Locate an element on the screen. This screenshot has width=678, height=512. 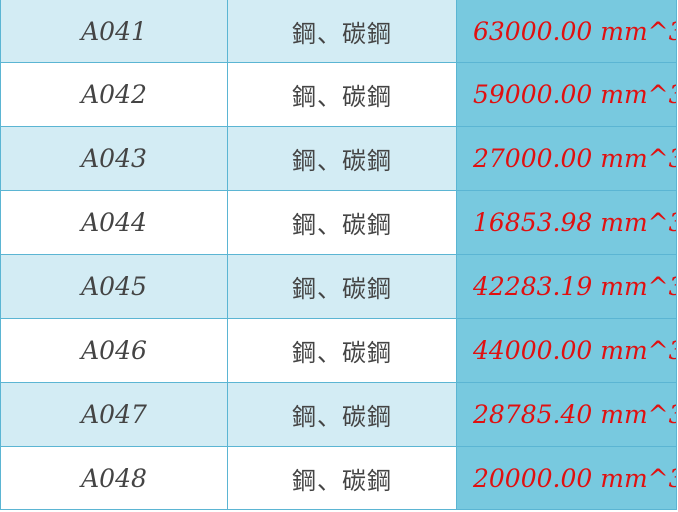
table-row: A043 鋼、碳鋼 27000.00 mm^3 is located at coordinates (338, 158).